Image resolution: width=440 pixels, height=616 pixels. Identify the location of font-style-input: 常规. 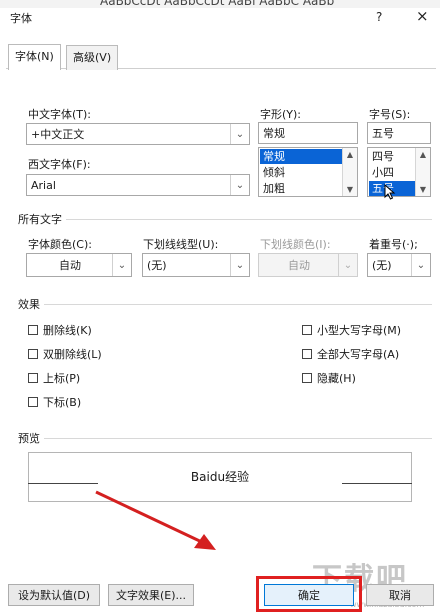
(308, 133).